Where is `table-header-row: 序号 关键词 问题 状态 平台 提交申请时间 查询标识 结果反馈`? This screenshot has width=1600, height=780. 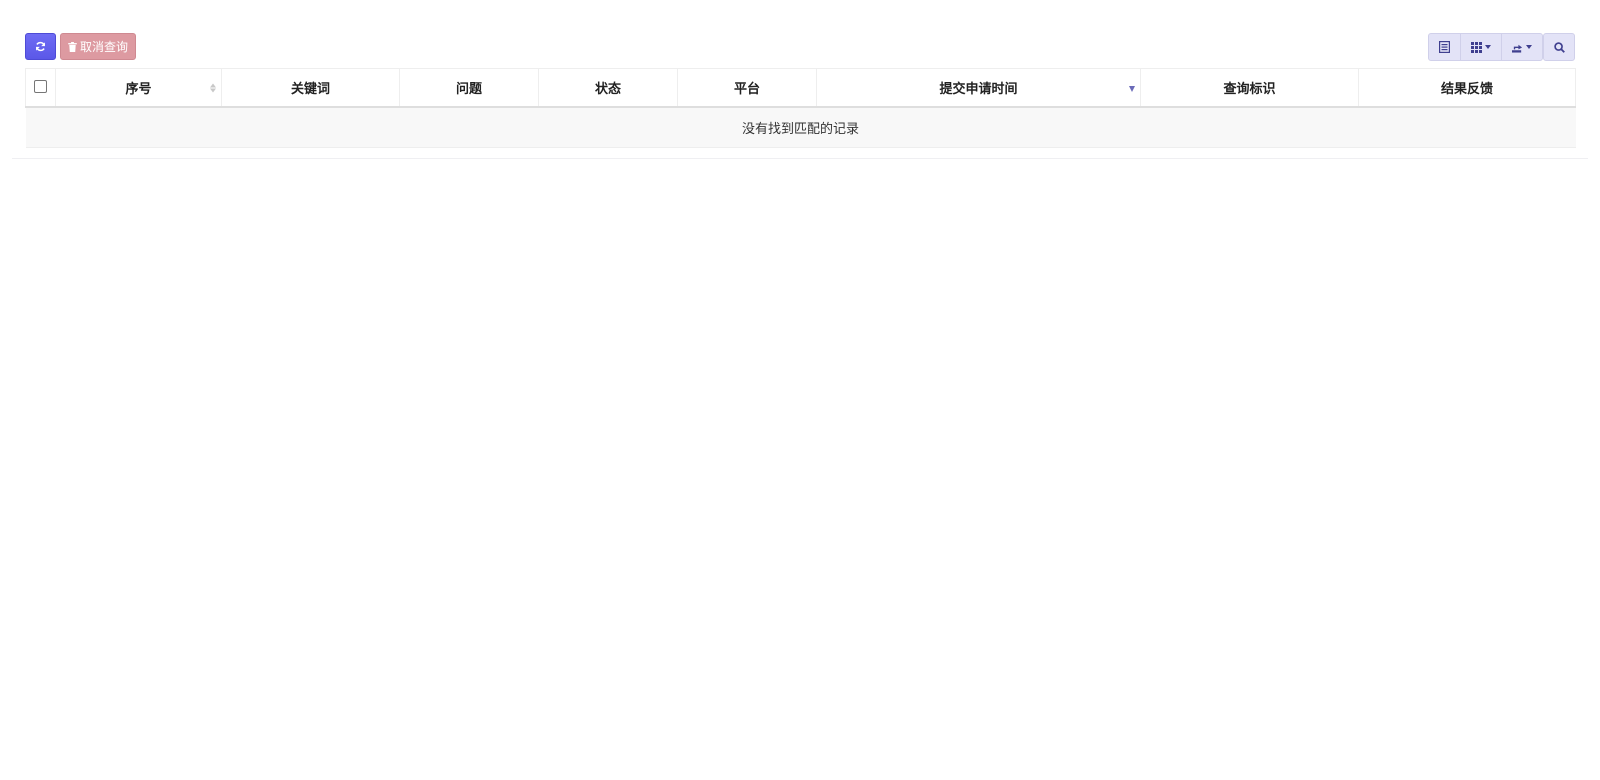 table-header-row: 序号 关键词 问题 状态 平台 提交申请时间 查询标识 结果反馈 is located at coordinates (800, 88).